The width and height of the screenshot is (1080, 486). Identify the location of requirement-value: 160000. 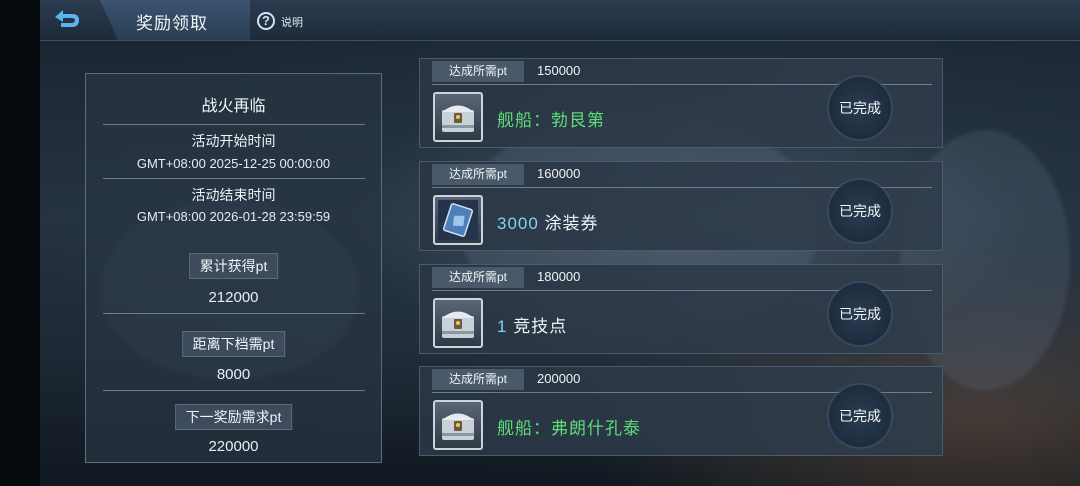
(559, 173).